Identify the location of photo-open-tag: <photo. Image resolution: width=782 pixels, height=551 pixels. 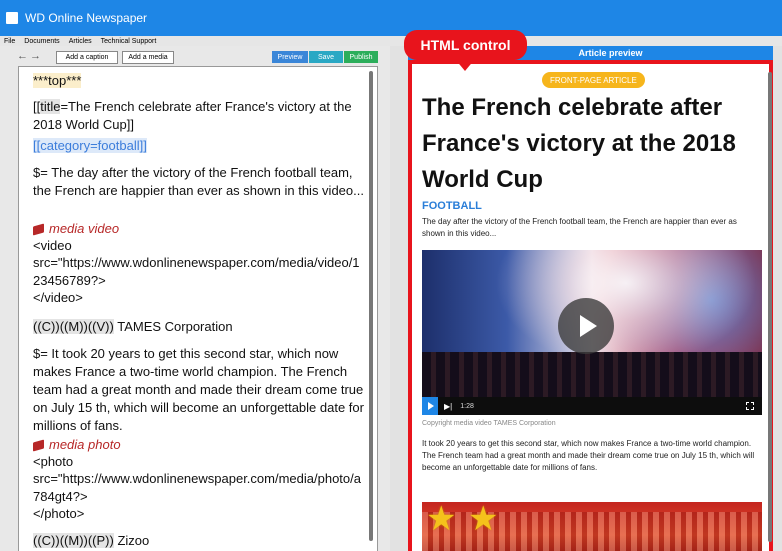
(53, 461).